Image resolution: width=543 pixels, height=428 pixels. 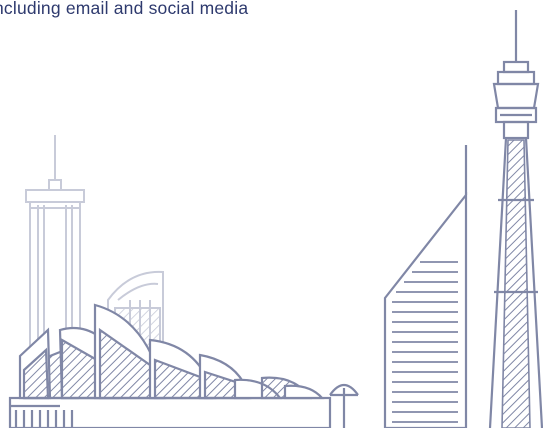 I want to click on office-tower-icon, so click(x=425, y=286).